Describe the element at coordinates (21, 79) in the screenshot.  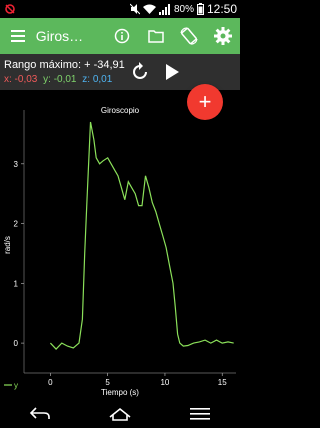
I see `x-readout: x: -0,03` at that location.